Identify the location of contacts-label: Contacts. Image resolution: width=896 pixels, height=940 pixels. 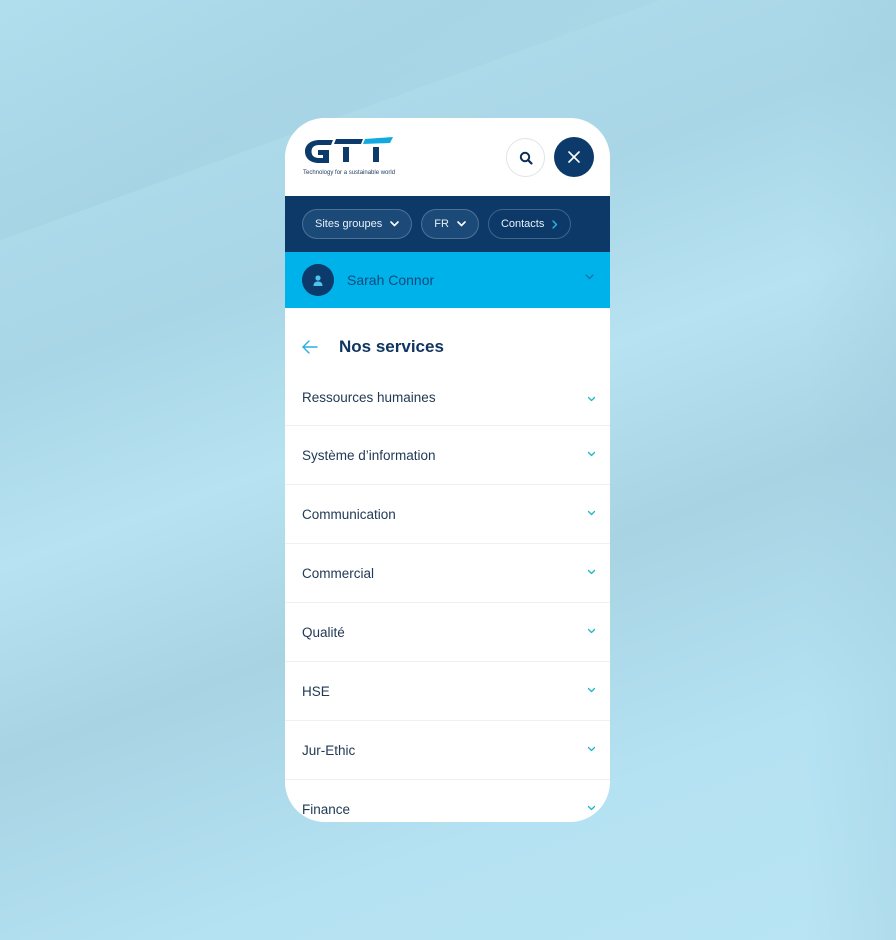
(522, 224).